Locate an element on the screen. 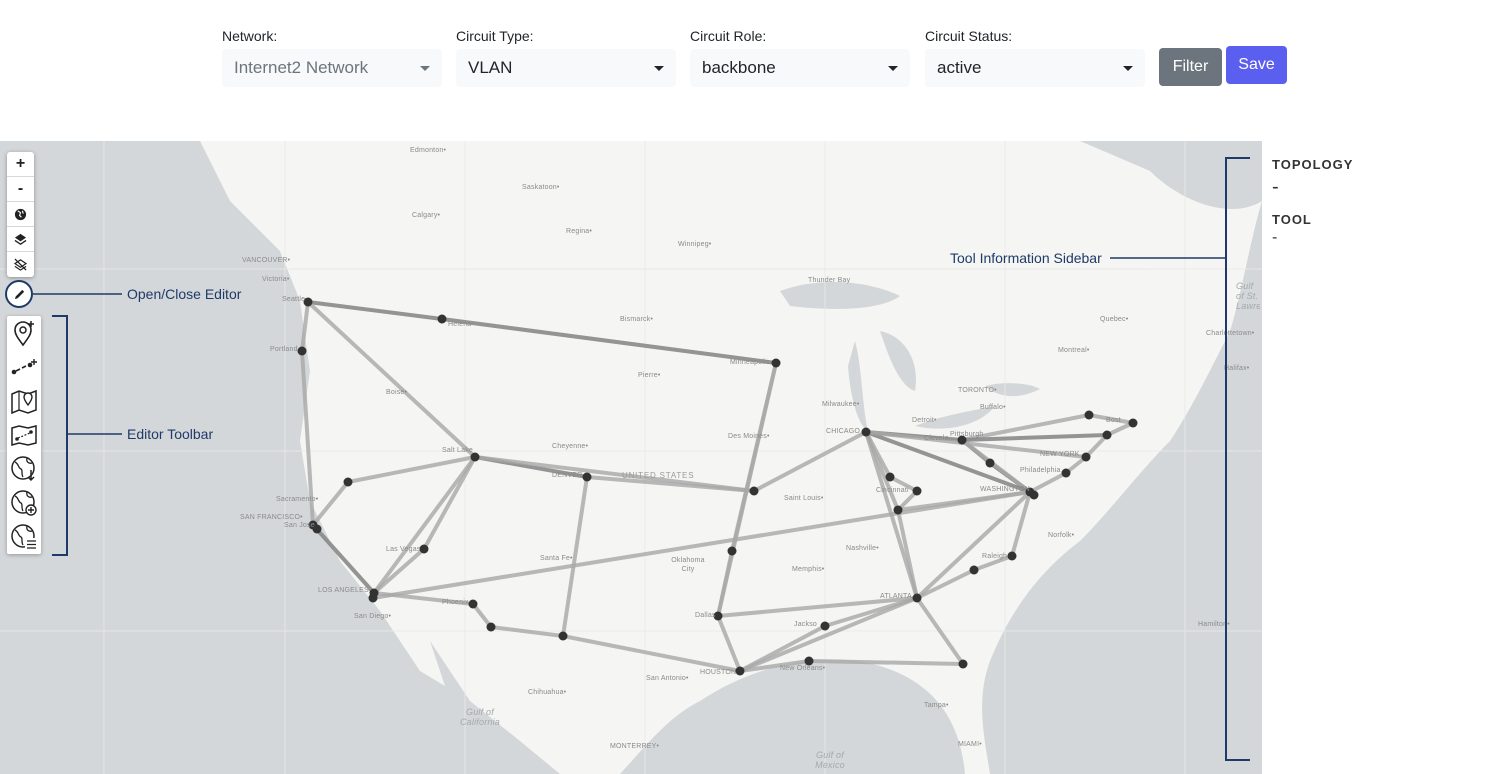 The width and height of the screenshot is (1511, 774). lake-michigan is located at coordinates (858, 386).